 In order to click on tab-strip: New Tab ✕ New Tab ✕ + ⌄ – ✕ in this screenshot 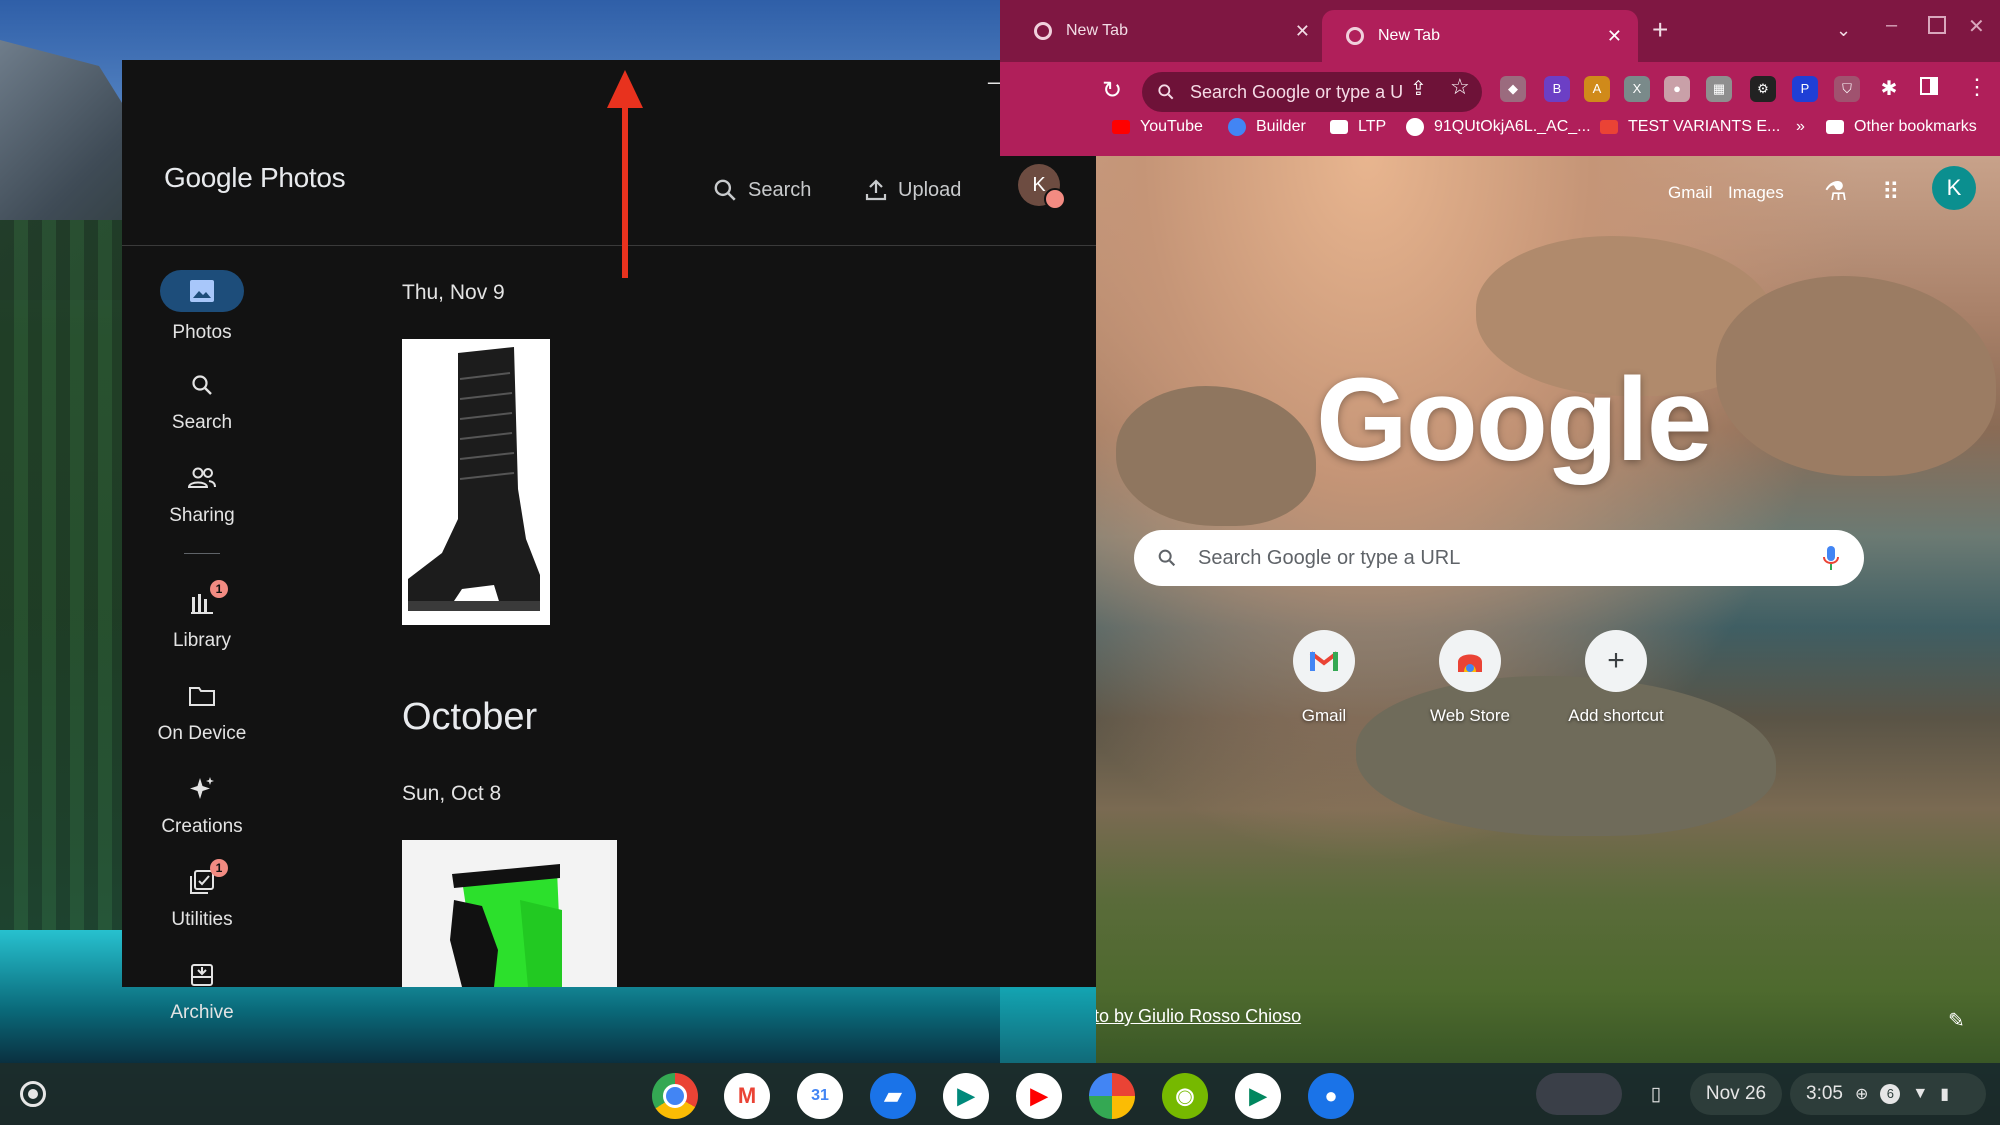, I will do `click(1500, 31)`.